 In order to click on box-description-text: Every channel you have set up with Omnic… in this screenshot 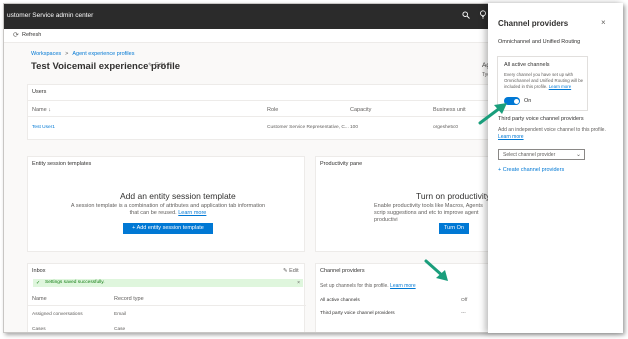, I will do `click(544, 80)`.